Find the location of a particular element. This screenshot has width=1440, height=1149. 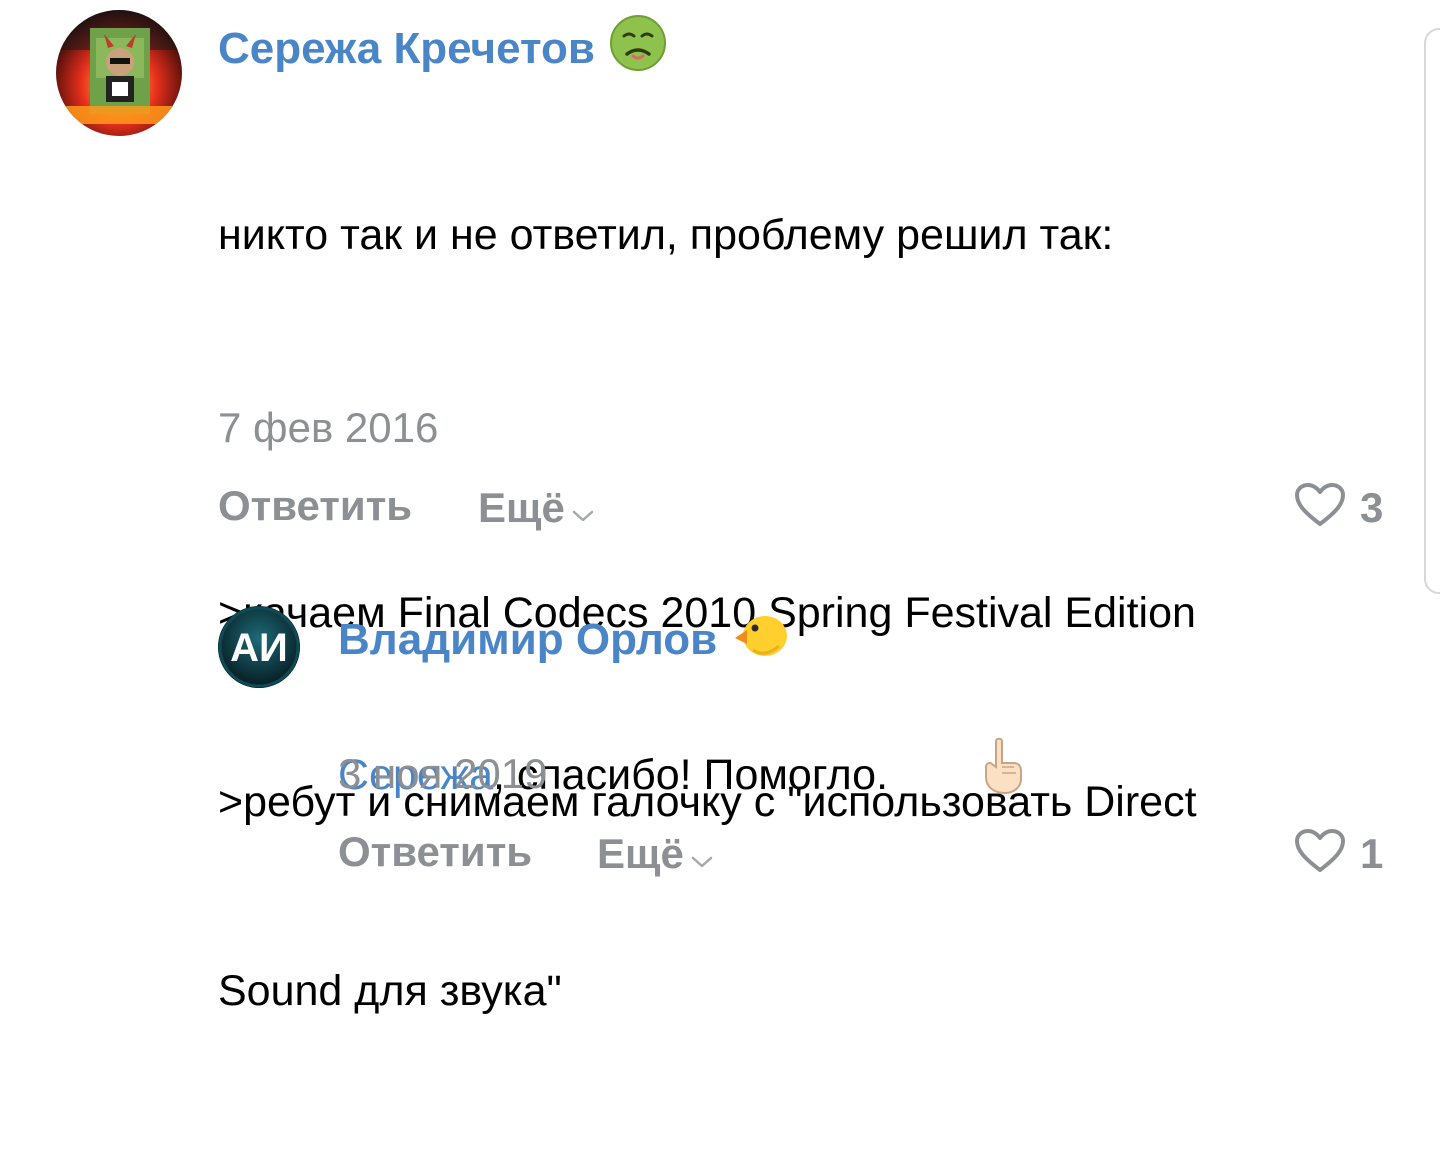

scroll-panel-edge is located at coordinates (1432, 311).